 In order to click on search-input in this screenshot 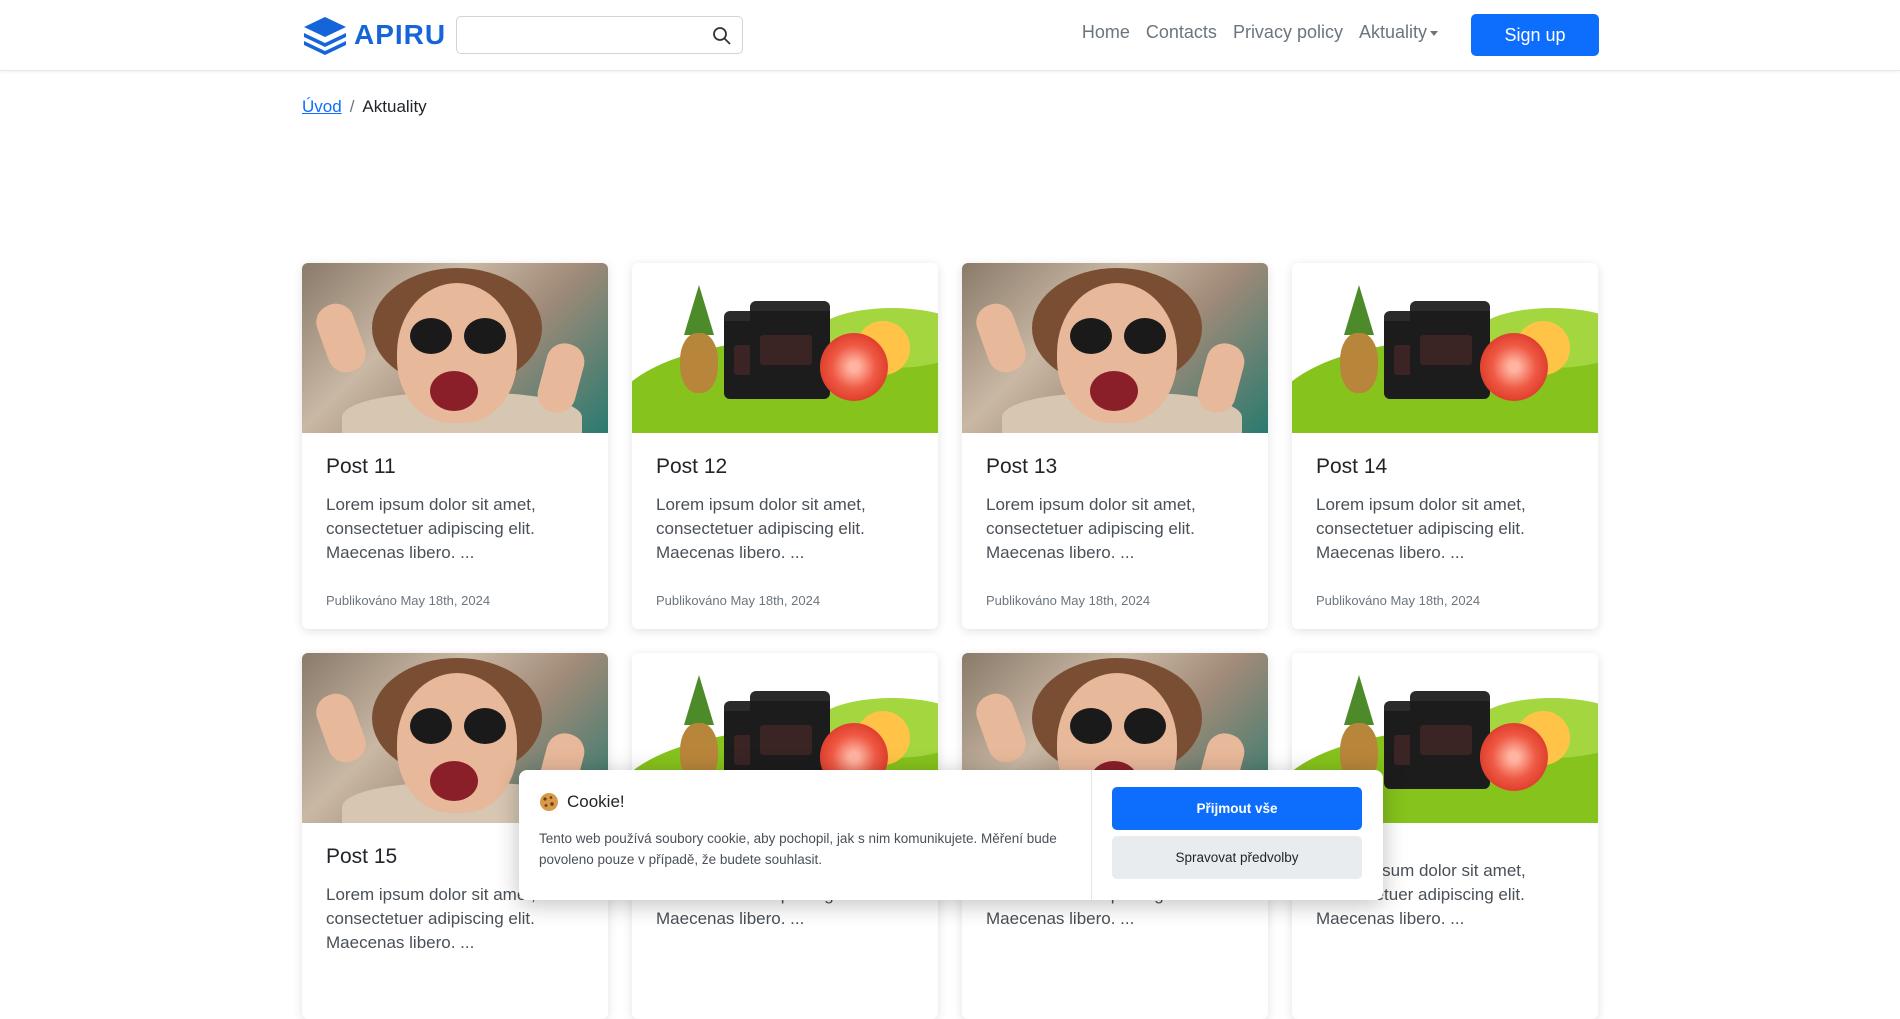, I will do `click(577, 34)`.